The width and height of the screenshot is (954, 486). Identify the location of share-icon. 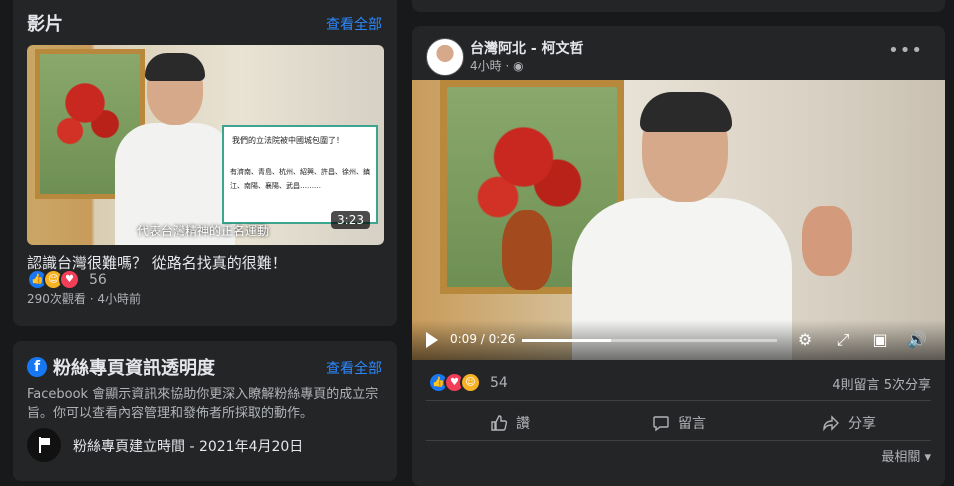
(831, 423).